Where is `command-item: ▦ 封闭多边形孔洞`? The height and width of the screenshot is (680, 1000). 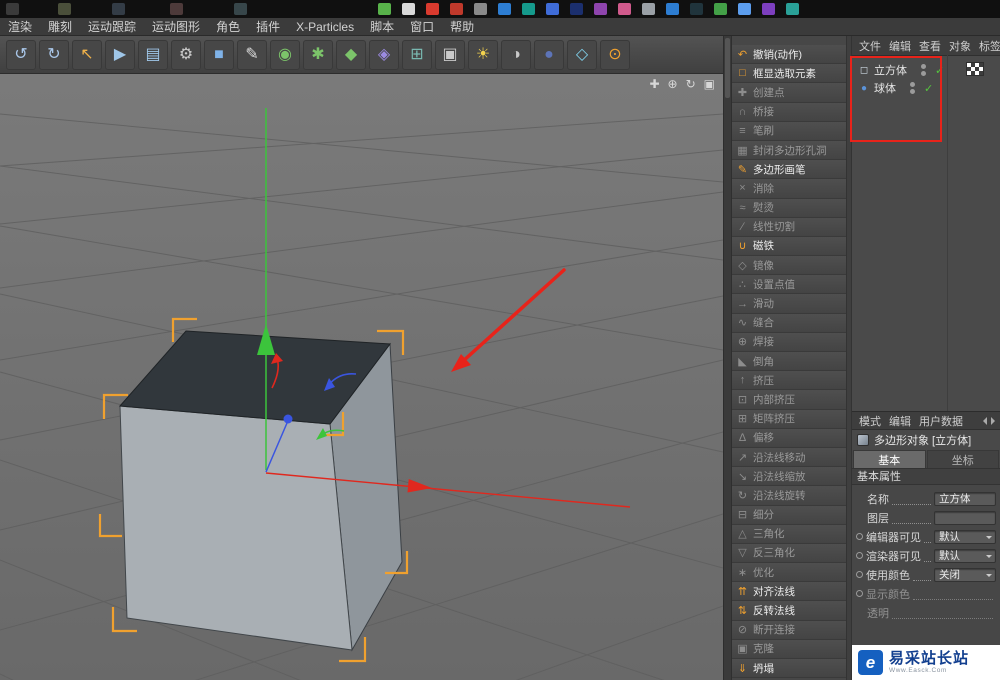 command-item: ▦ 封闭多边形孔洞 is located at coordinates (789, 150).